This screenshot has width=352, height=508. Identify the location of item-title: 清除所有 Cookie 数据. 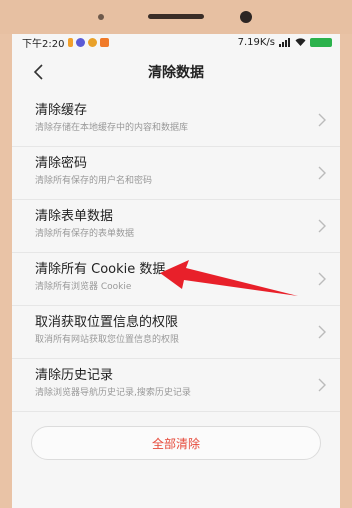
(100, 269).